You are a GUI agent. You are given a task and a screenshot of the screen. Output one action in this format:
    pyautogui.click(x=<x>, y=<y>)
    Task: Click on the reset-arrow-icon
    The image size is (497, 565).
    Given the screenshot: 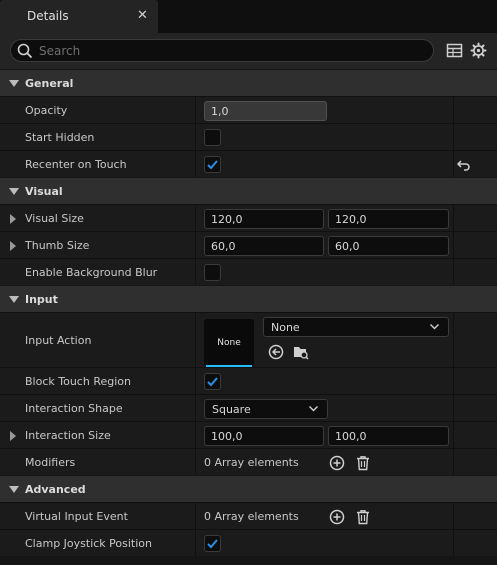 What is the action you would take?
    pyautogui.click(x=464, y=165)
    